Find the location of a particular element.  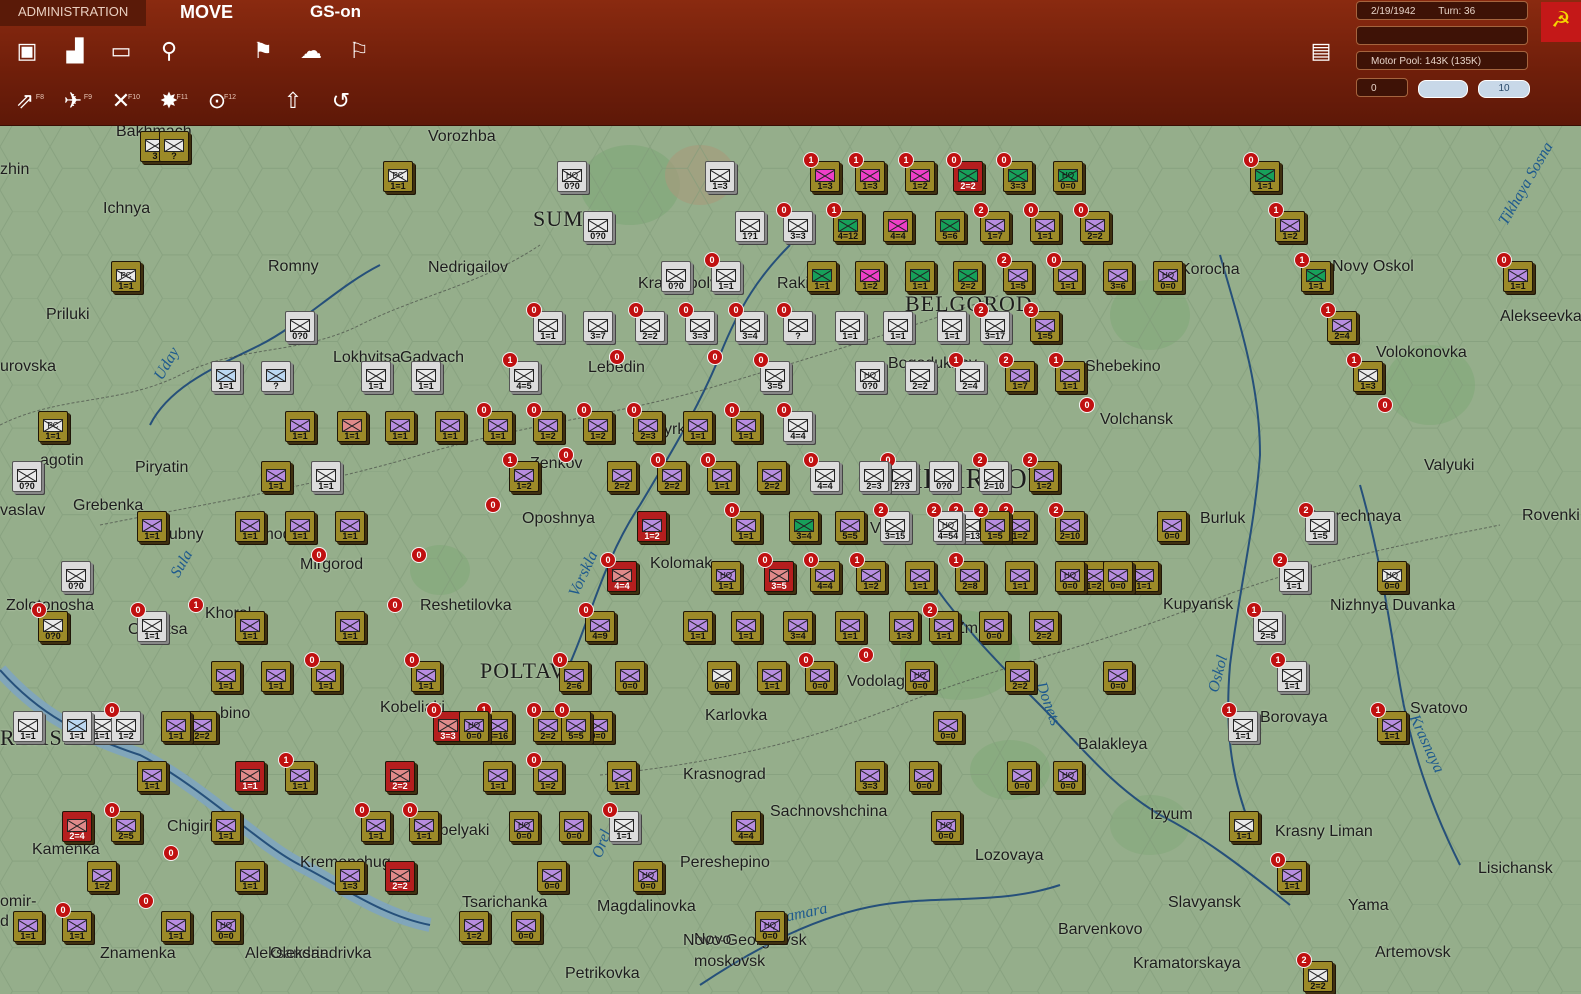

upload-button: ⇧ is located at coordinates (293, 101).